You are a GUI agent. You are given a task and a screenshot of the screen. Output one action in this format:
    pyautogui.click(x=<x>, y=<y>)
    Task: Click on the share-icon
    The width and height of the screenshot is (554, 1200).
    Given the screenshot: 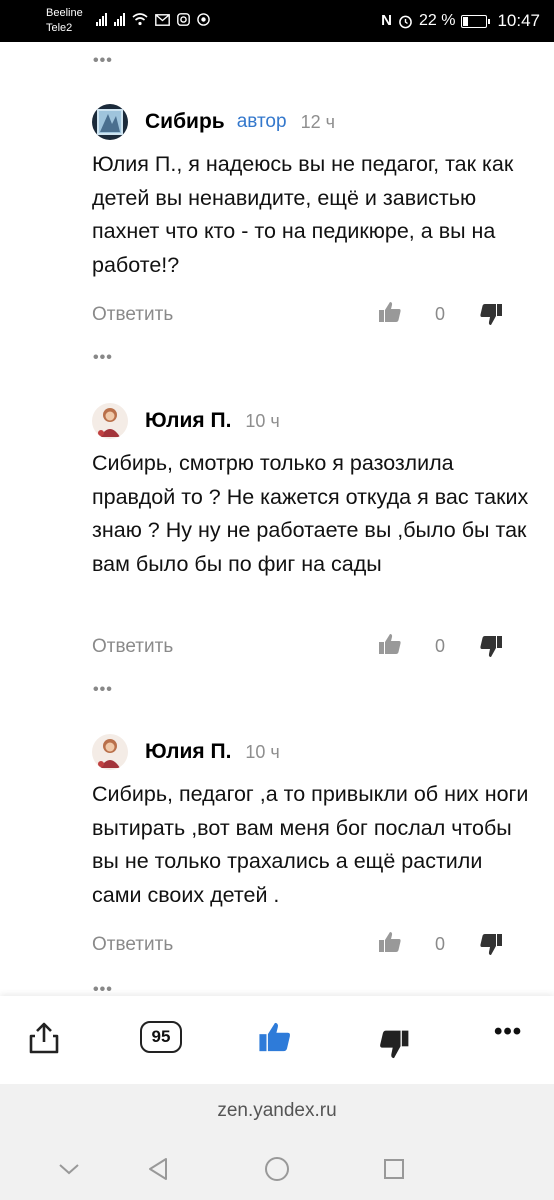 What is the action you would take?
    pyautogui.click(x=44, y=1038)
    